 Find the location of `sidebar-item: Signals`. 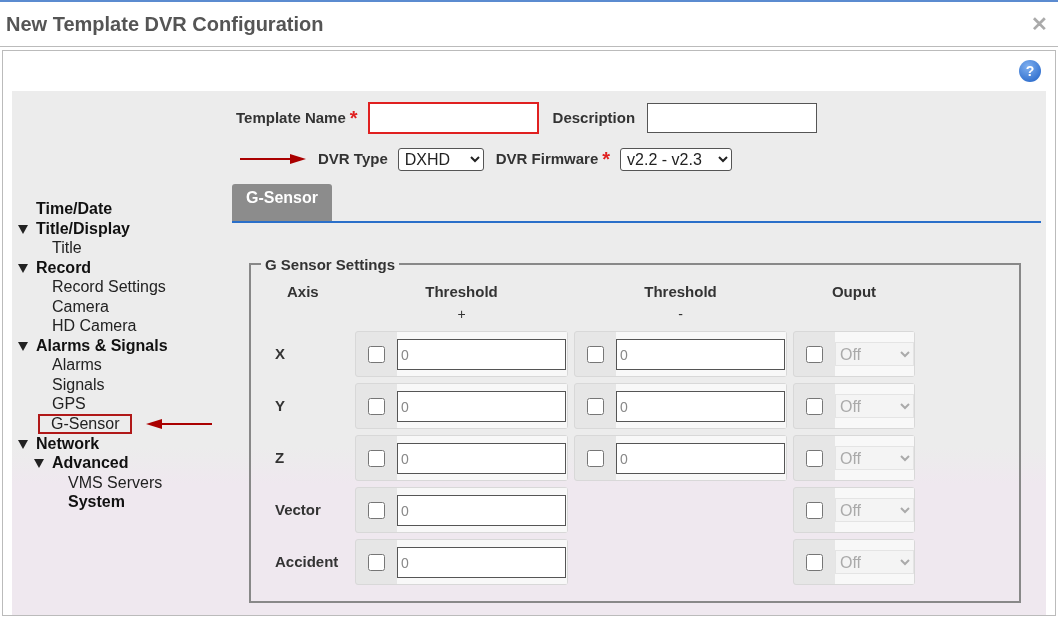

sidebar-item: Signals is located at coordinates (78, 384).